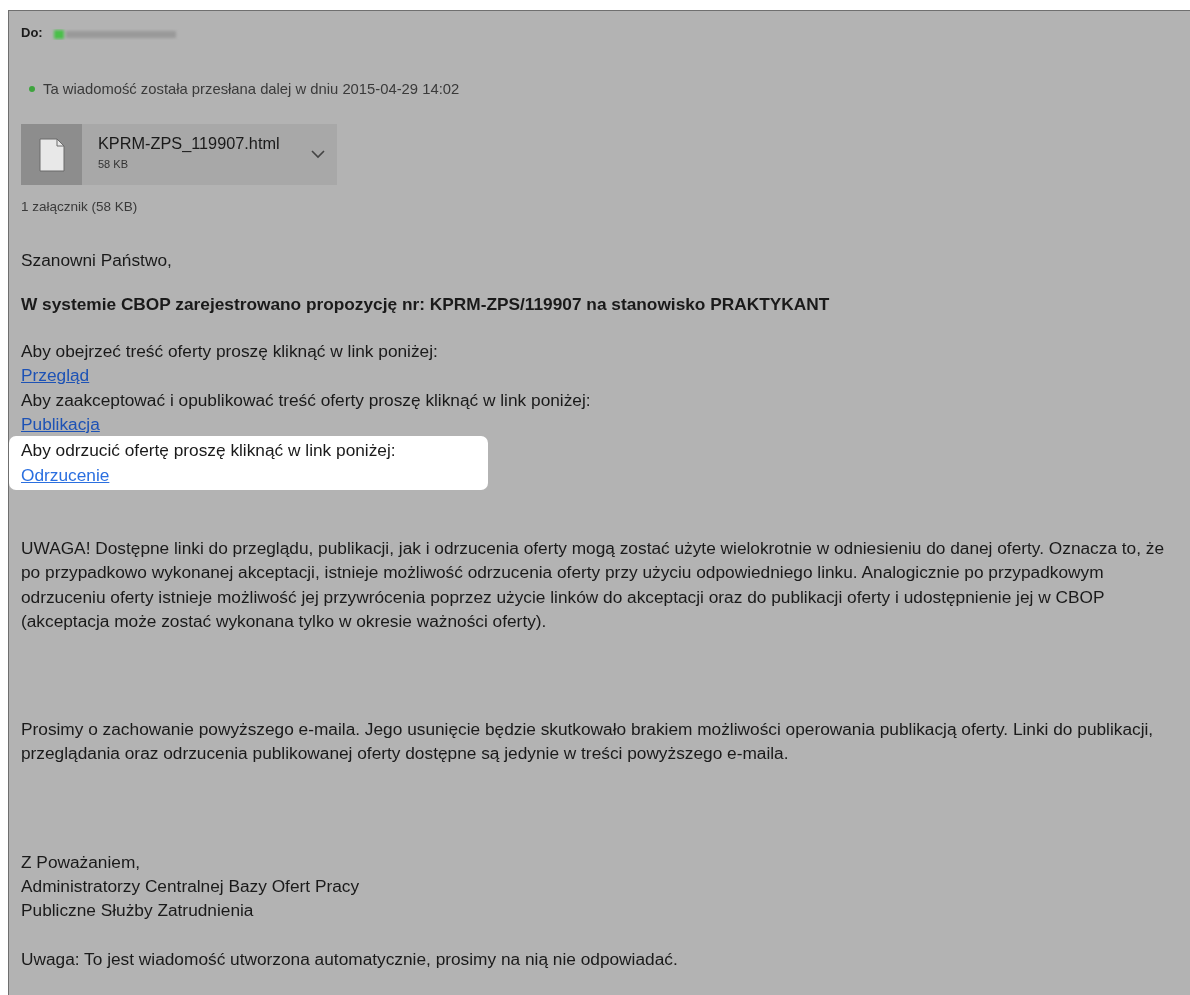 The height and width of the screenshot is (995, 1190). I want to click on link: Publikacja, so click(60, 424).